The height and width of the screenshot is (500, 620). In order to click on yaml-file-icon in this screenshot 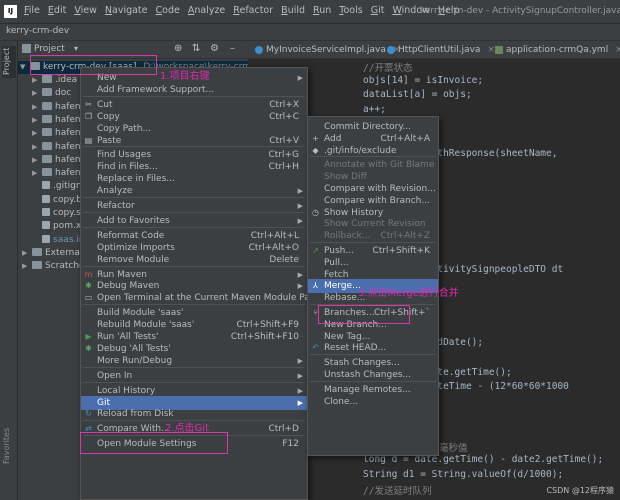, I will do `click(499, 50)`.